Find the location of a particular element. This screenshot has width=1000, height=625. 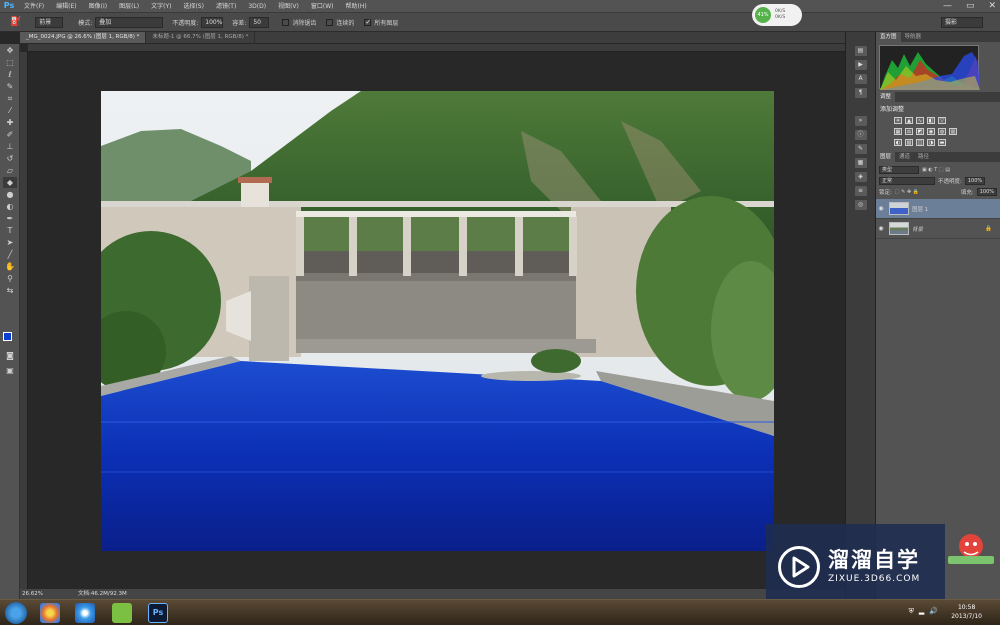

pen-tool-icon: ✒ is located at coordinates (10, 218).